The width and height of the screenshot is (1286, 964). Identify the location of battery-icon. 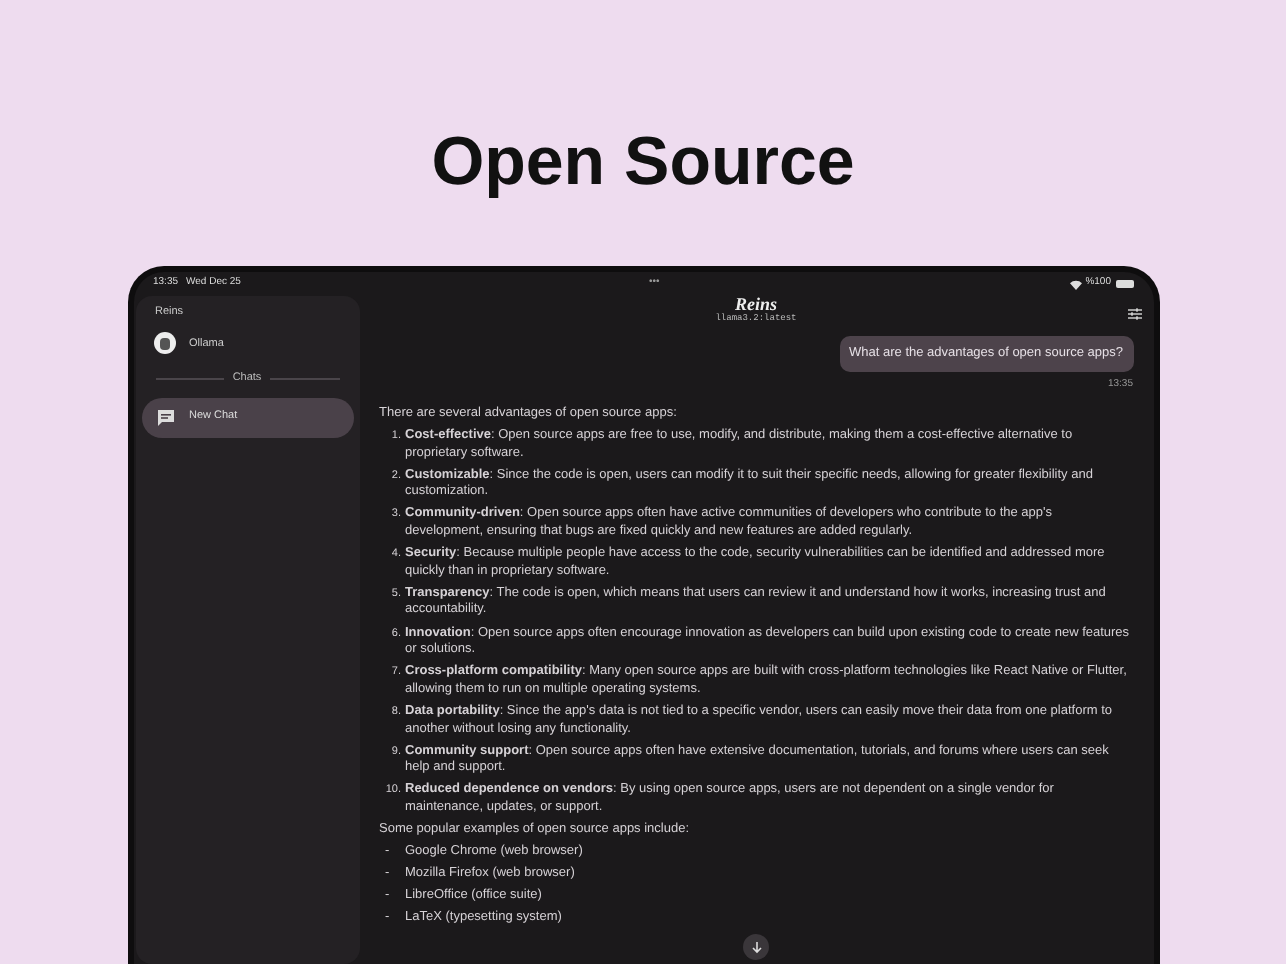
(1124, 284).